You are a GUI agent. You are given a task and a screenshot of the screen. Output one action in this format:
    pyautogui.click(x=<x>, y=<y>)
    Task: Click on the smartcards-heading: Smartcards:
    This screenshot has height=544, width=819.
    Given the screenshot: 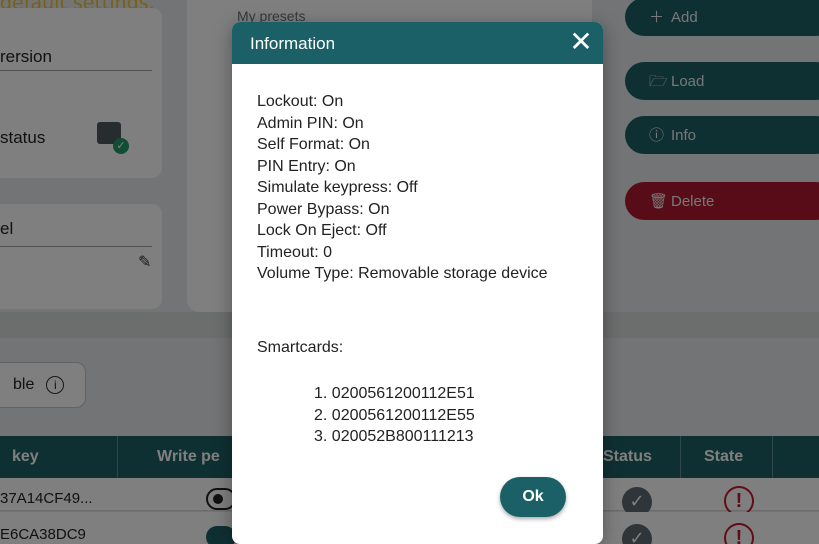 What is the action you would take?
    pyautogui.click(x=300, y=347)
    